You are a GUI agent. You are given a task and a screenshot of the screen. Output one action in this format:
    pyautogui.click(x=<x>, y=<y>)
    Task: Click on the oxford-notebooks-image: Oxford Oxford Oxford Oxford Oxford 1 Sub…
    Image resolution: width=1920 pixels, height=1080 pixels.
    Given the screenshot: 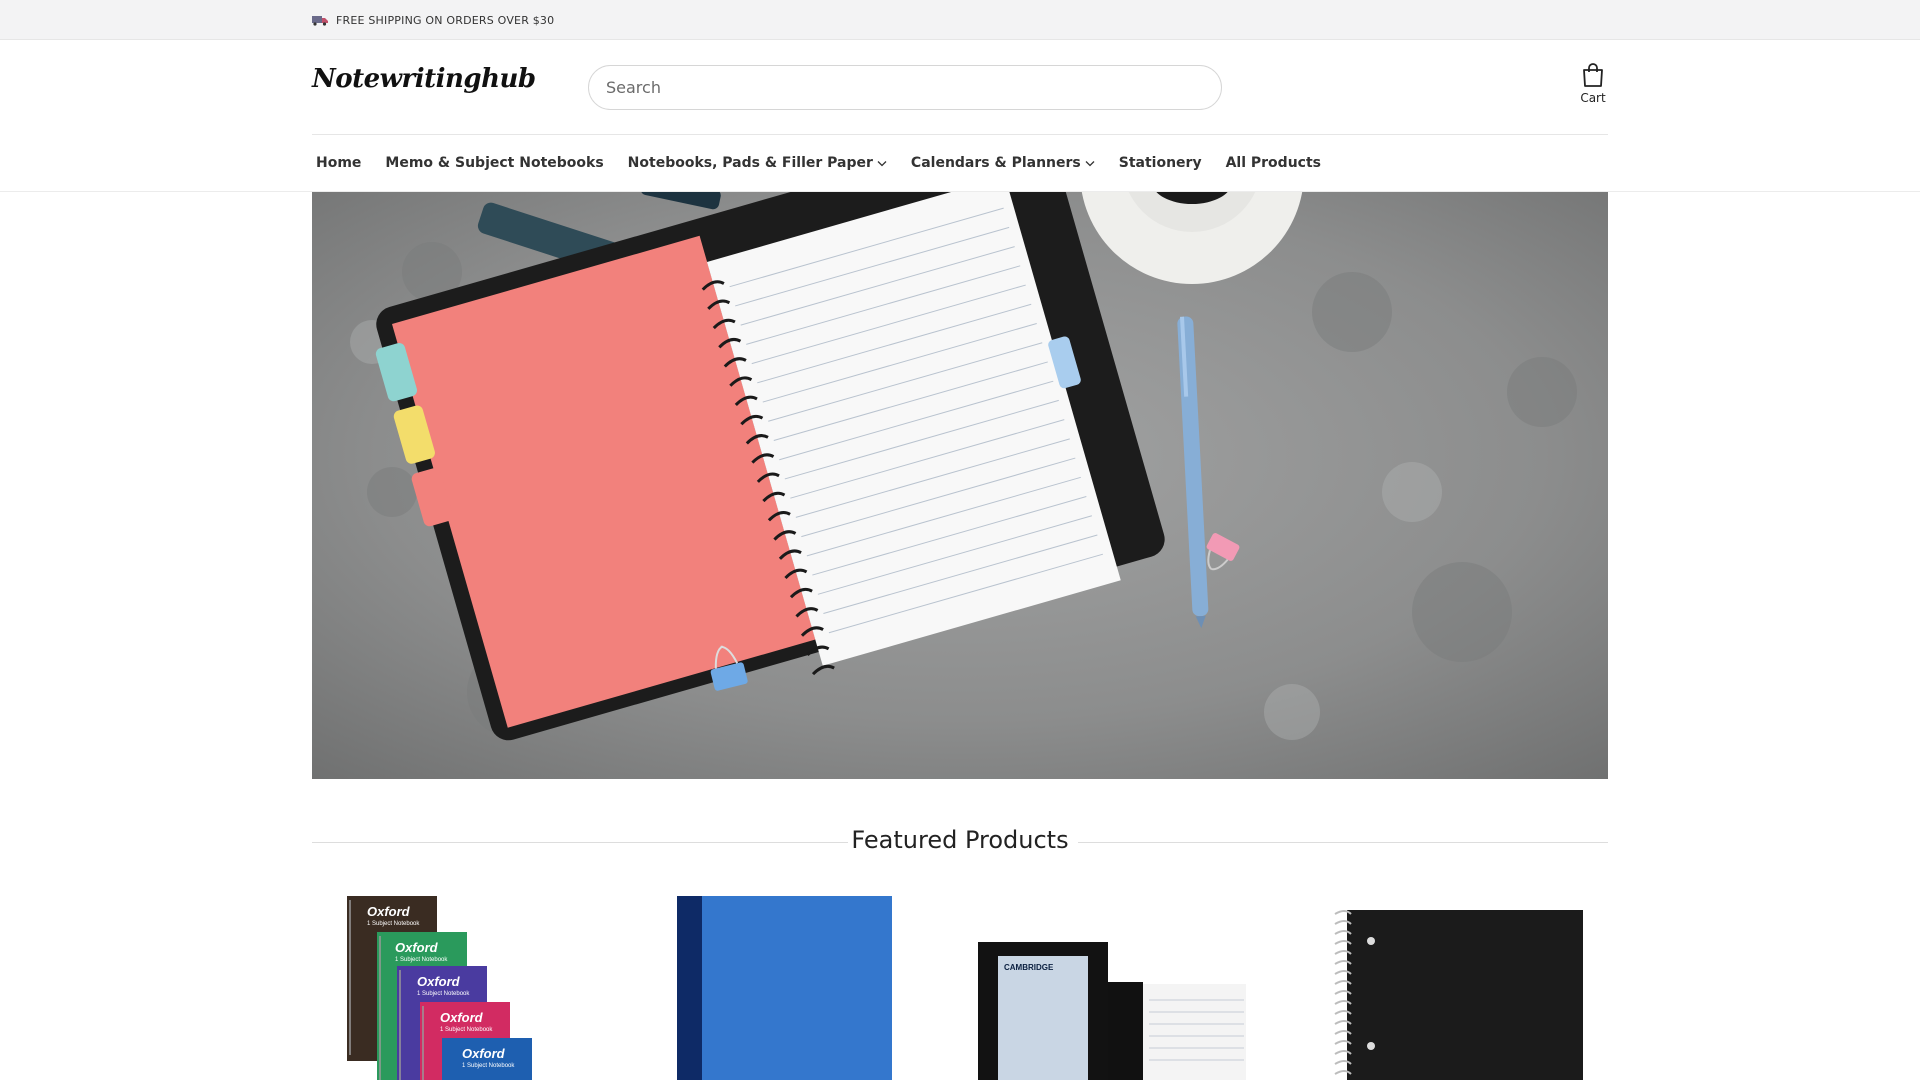 What is the action you would take?
    pyautogui.click(x=439, y=988)
    